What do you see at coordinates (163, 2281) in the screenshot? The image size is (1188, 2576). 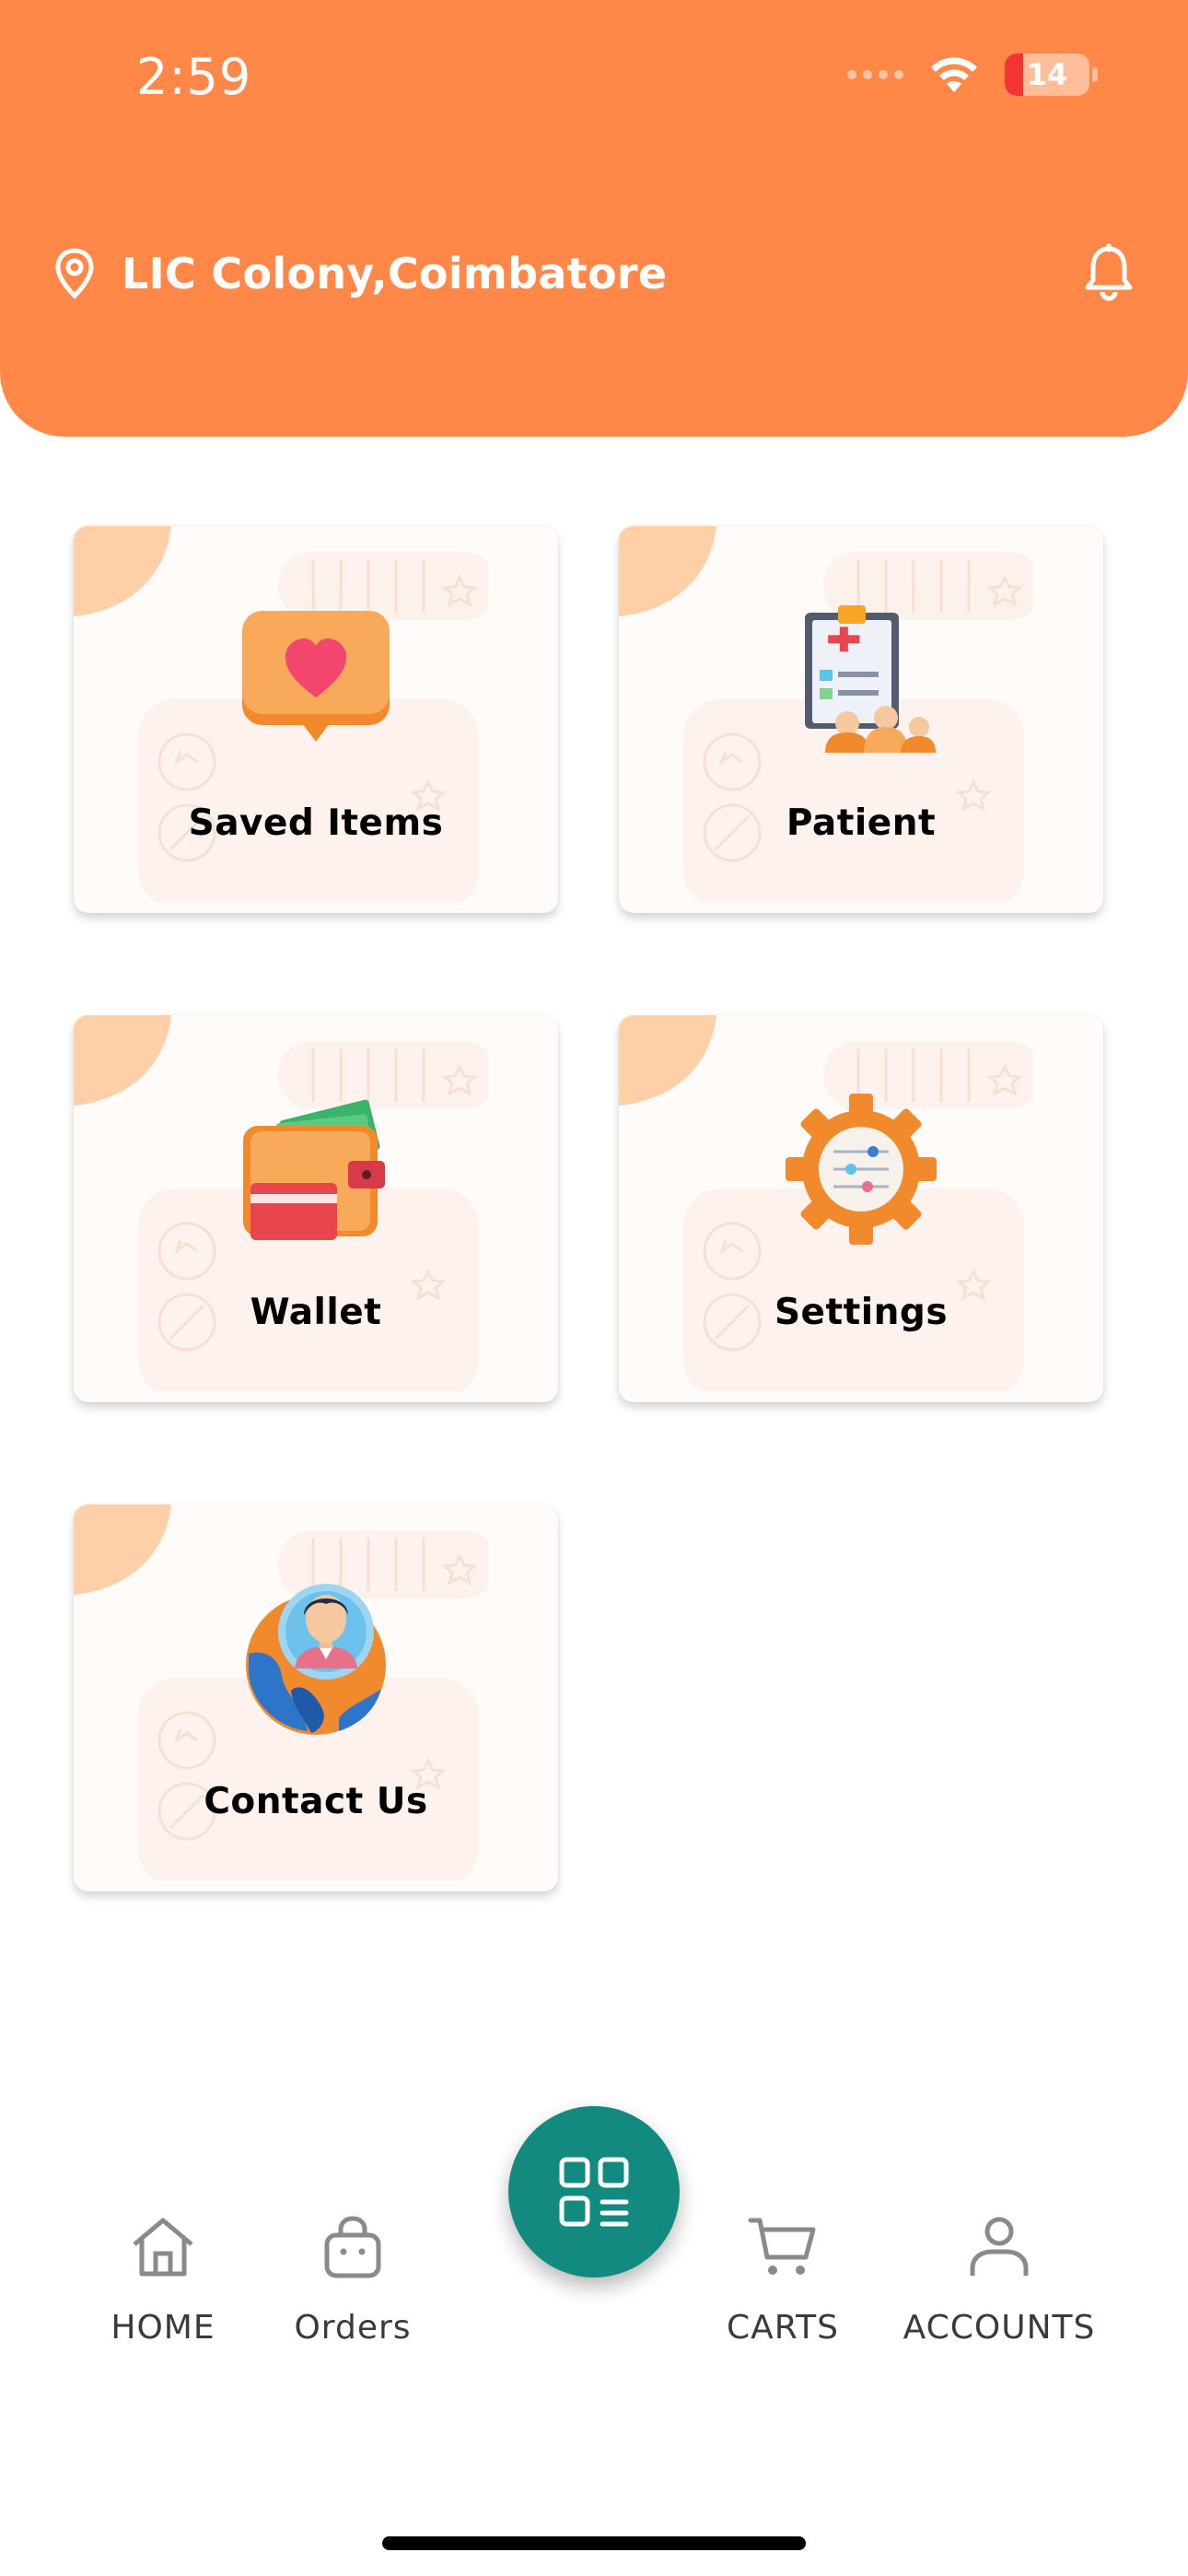 I see `nav-home: HOME` at bounding box center [163, 2281].